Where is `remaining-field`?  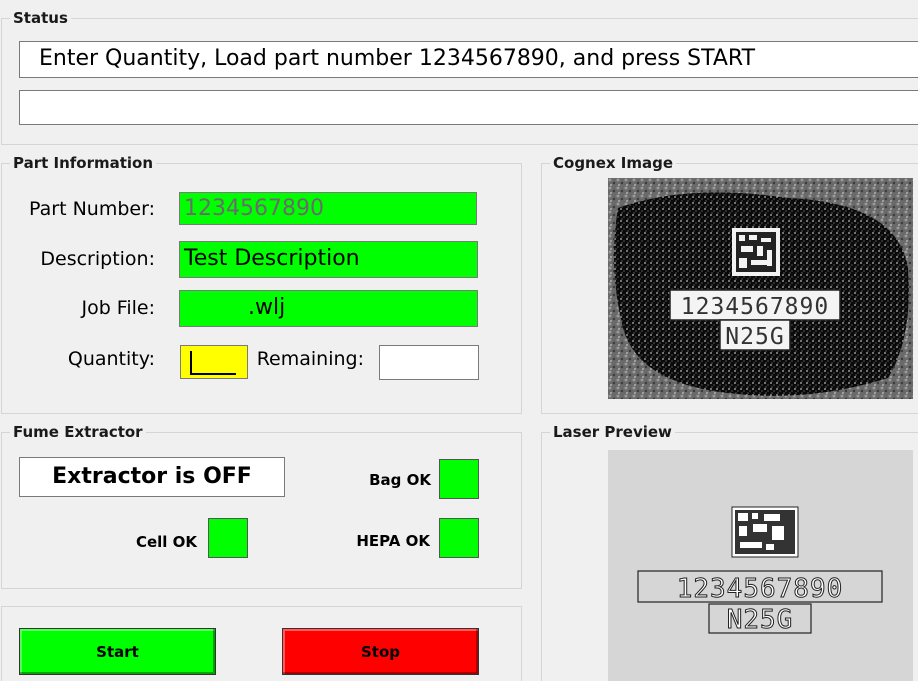 remaining-field is located at coordinates (429, 362).